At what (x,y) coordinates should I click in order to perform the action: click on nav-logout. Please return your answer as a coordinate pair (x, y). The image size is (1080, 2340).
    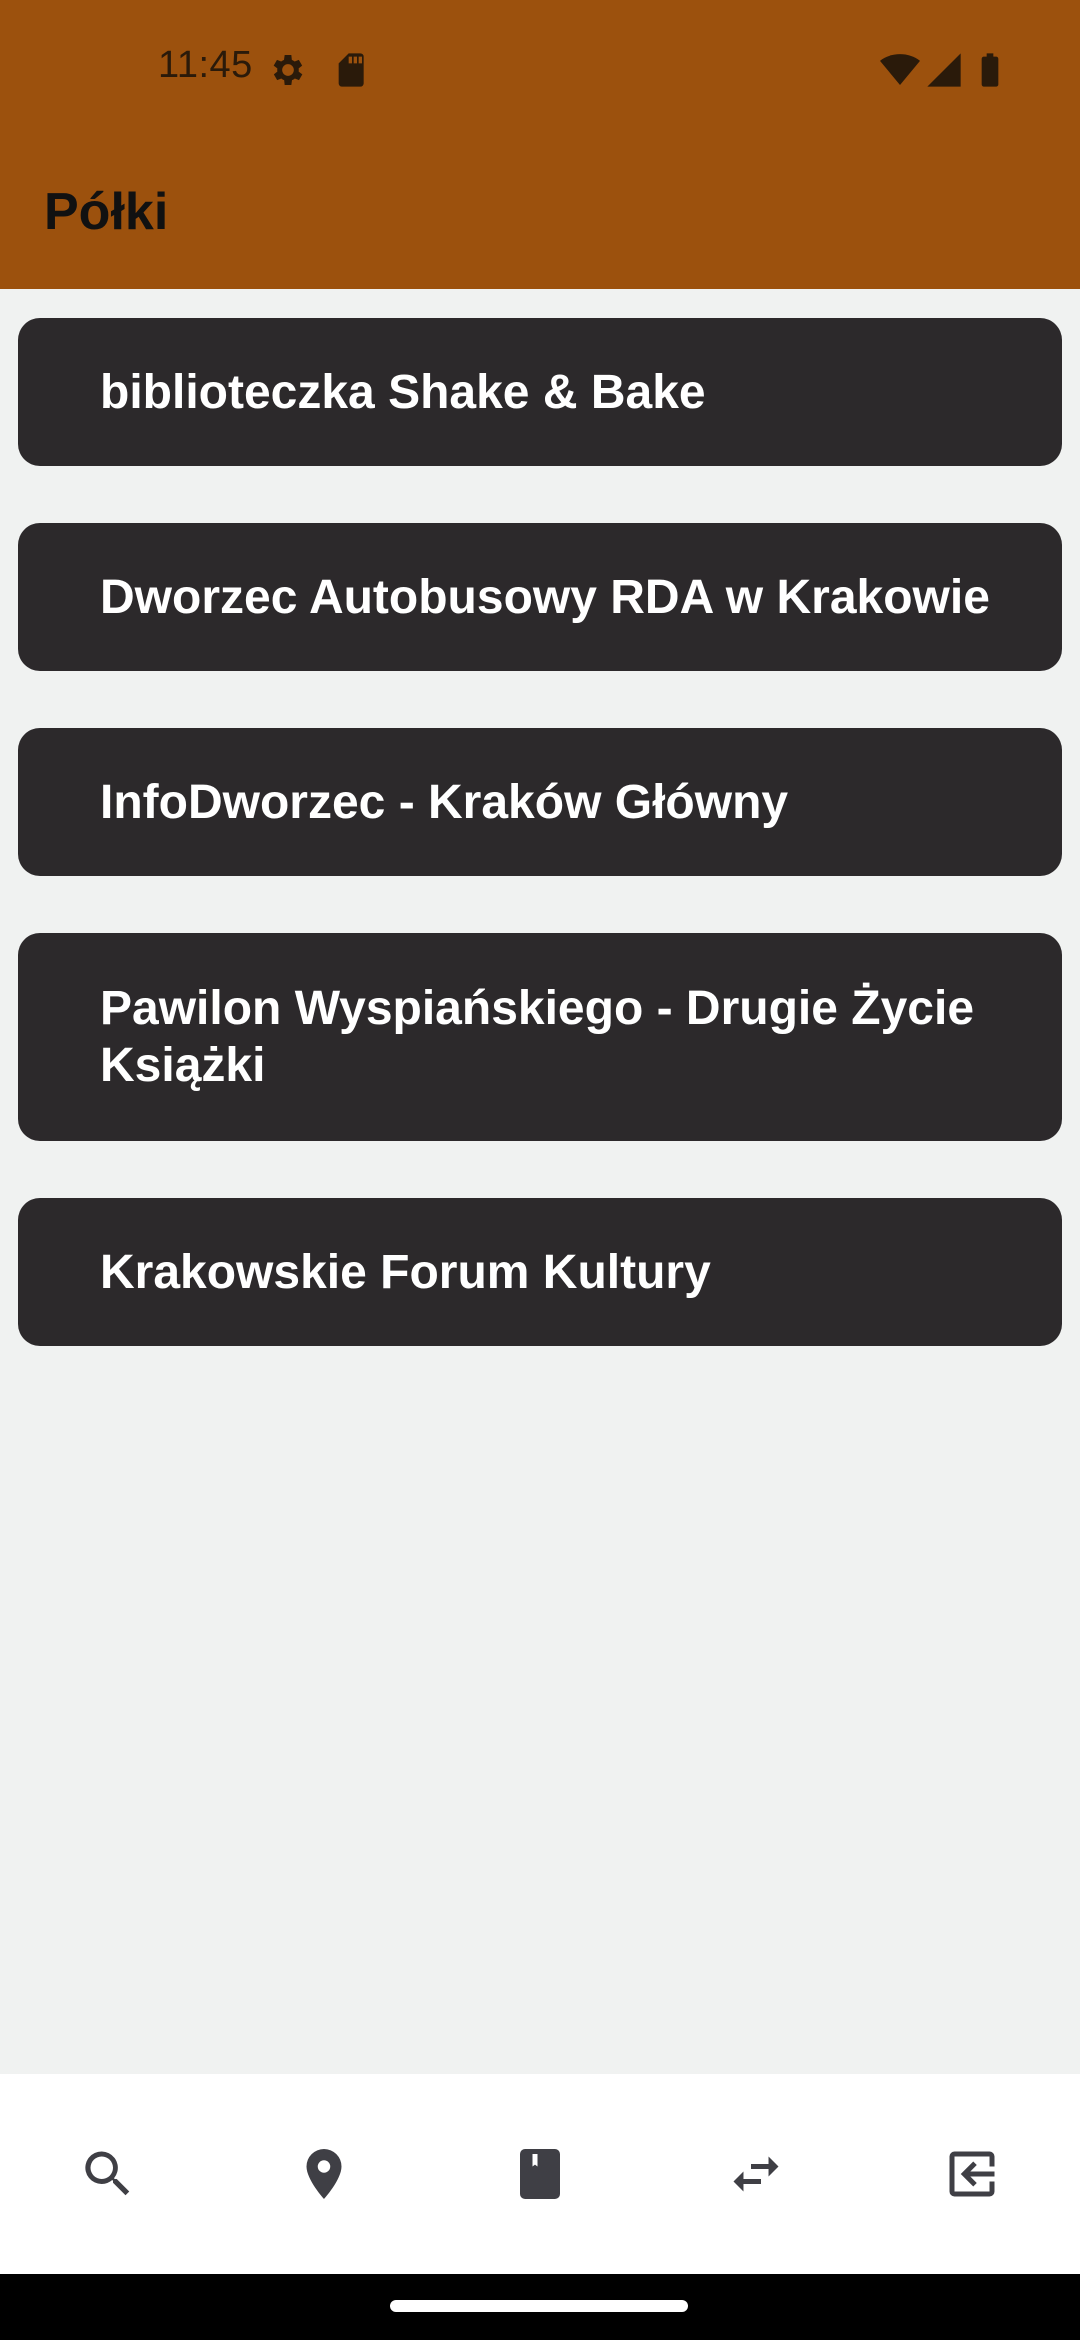
    Looking at the image, I should click on (972, 2174).